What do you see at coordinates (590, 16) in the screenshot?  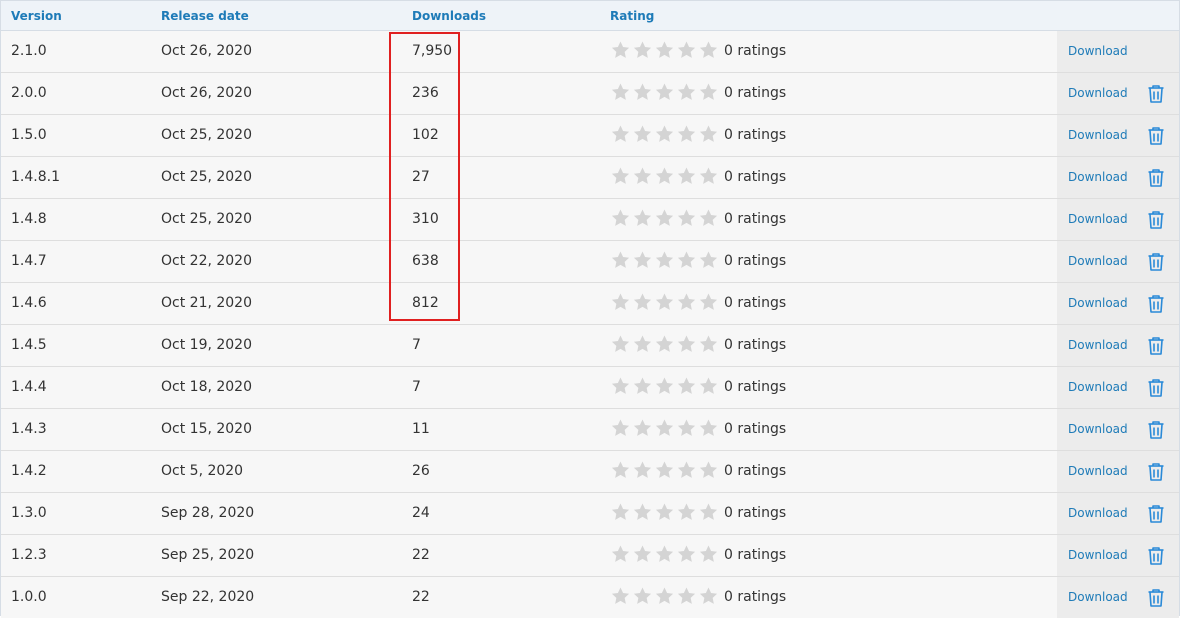 I see `table-header: Version Release date Downloads Rating` at bounding box center [590, 16].